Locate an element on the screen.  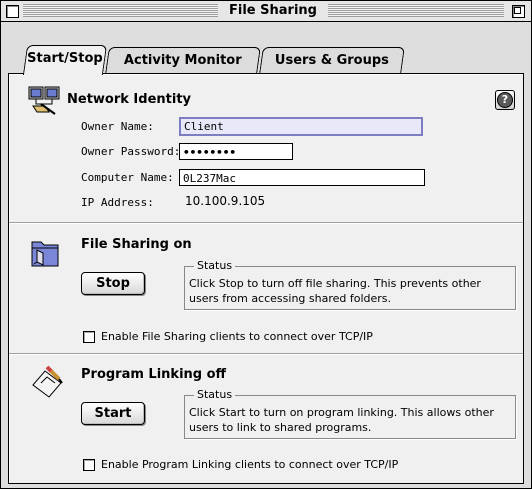
file-sharing-heading: File Sharing on is located at coordinates (136, 244).